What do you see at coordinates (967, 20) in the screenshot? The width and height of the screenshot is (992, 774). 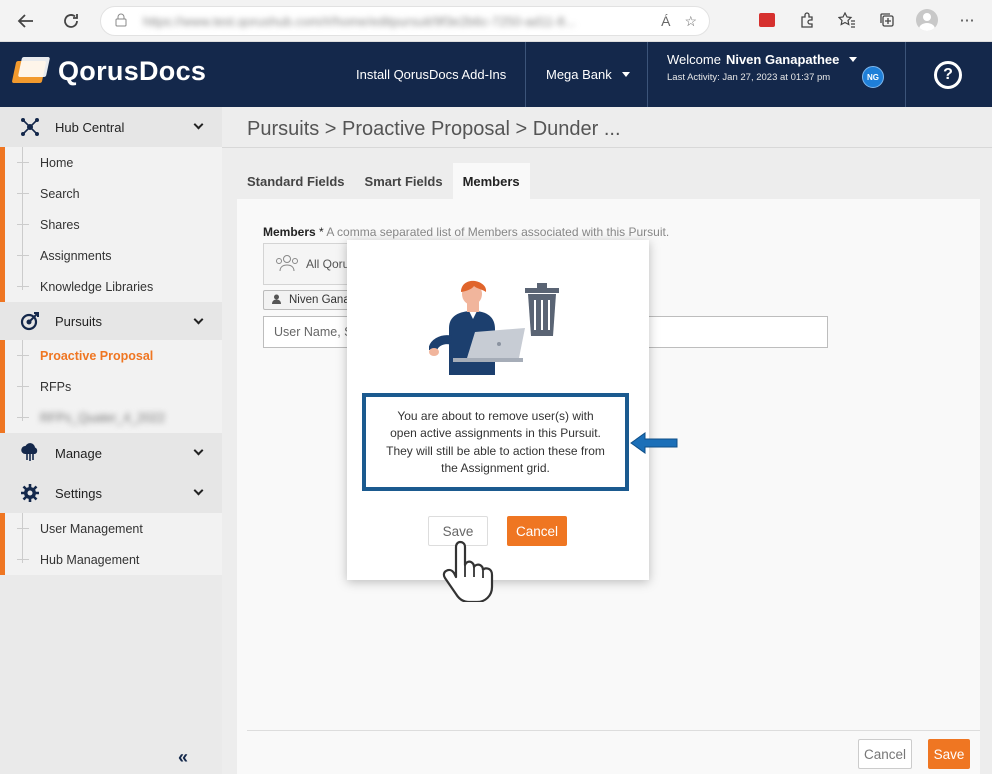 I see `more-icon: ⋯` at bounding box center [967, 20].